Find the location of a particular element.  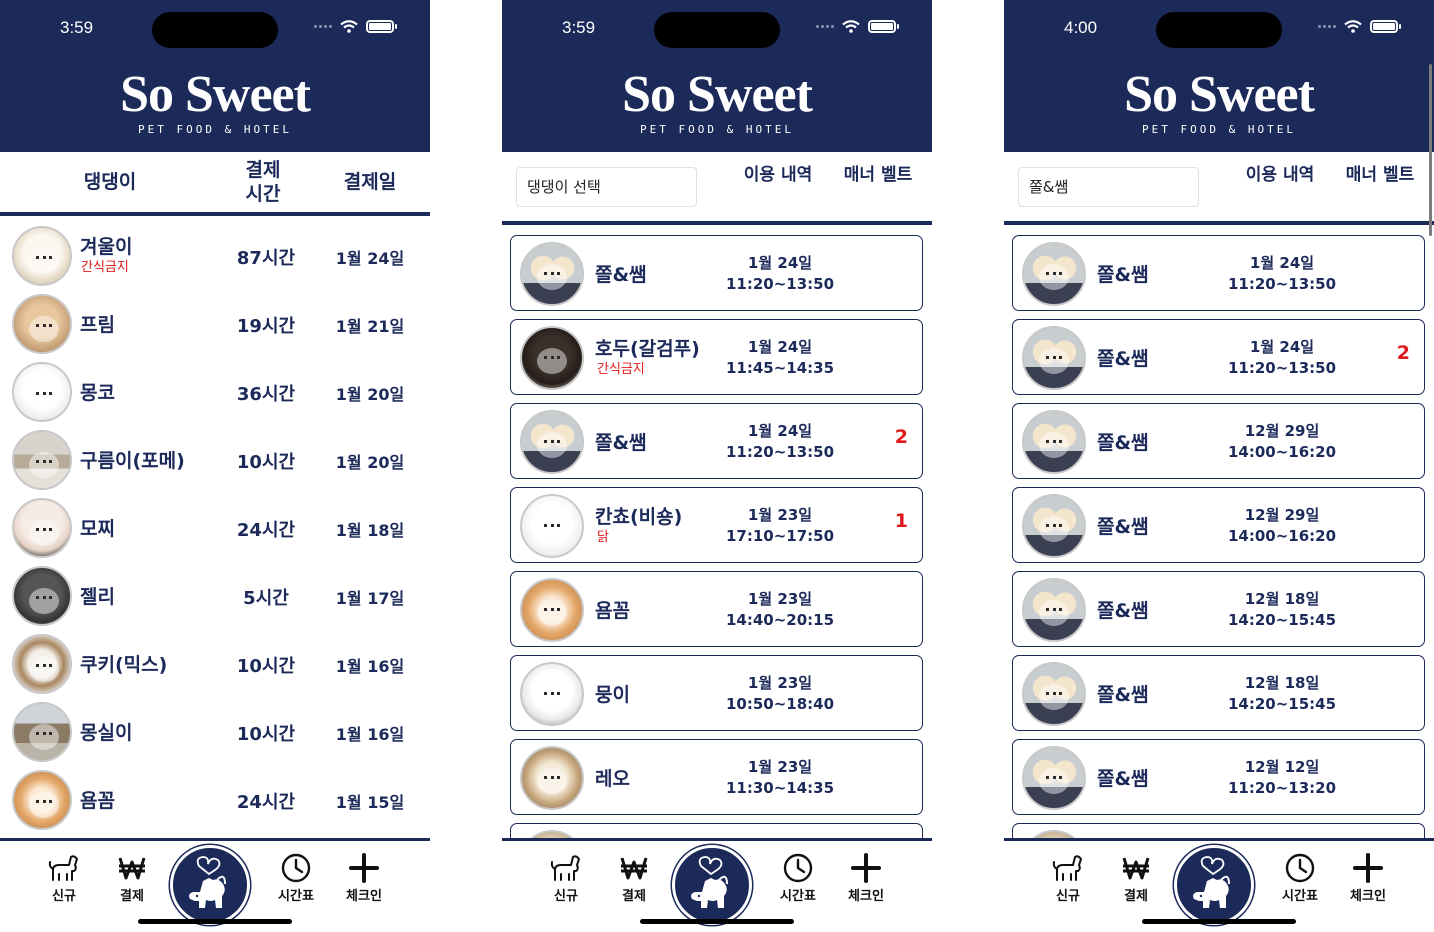

dog-name: 구름이(포메) is located at coordinates (132, 461).